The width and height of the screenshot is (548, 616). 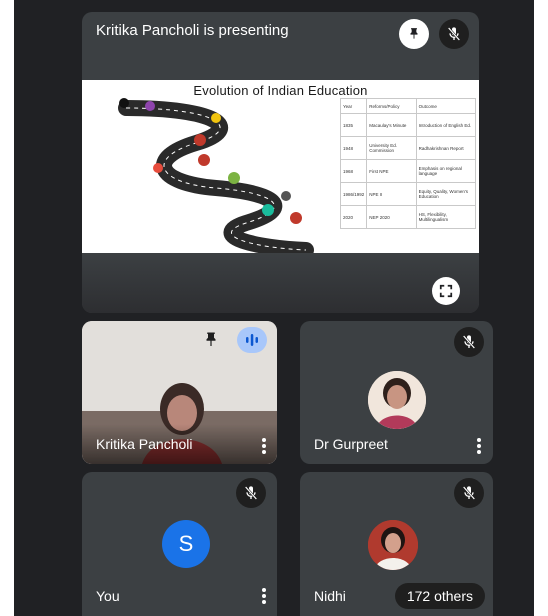 What do you see at coordinates (186, 544) in the screenshot?
I see `avatar: S` at bounding box center [186, 544].